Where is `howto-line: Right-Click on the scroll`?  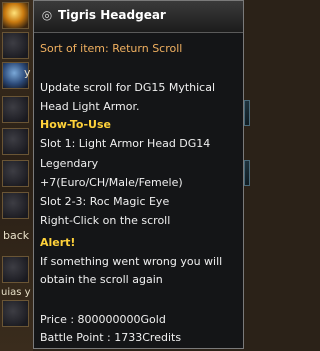 howto-line: Right-Click on the scroll is located at coordinates (105, 220).